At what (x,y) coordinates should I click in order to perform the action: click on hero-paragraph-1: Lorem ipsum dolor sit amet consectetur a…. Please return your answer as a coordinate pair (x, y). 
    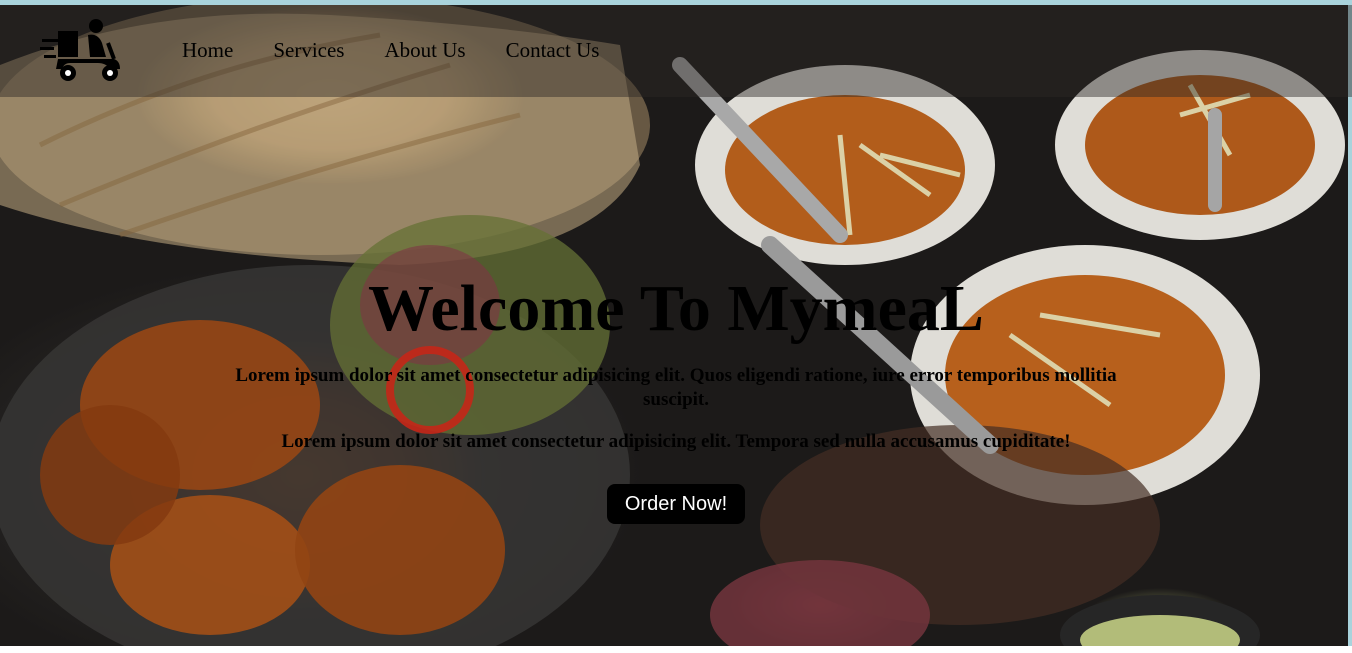
    Looking at the image, I should click on (676, 387).